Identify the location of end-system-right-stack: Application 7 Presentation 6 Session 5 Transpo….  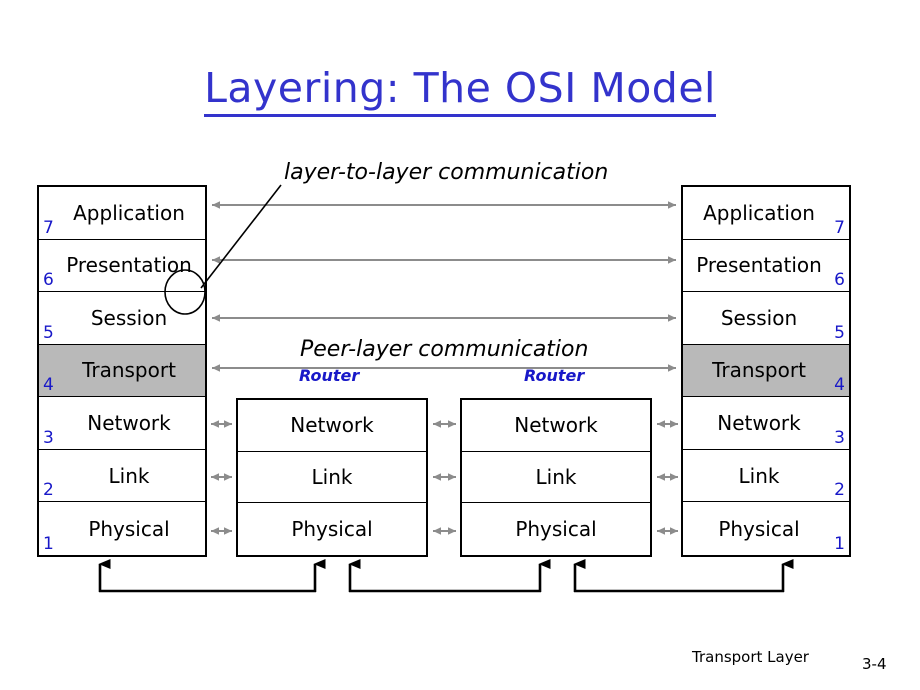
(766, 371).